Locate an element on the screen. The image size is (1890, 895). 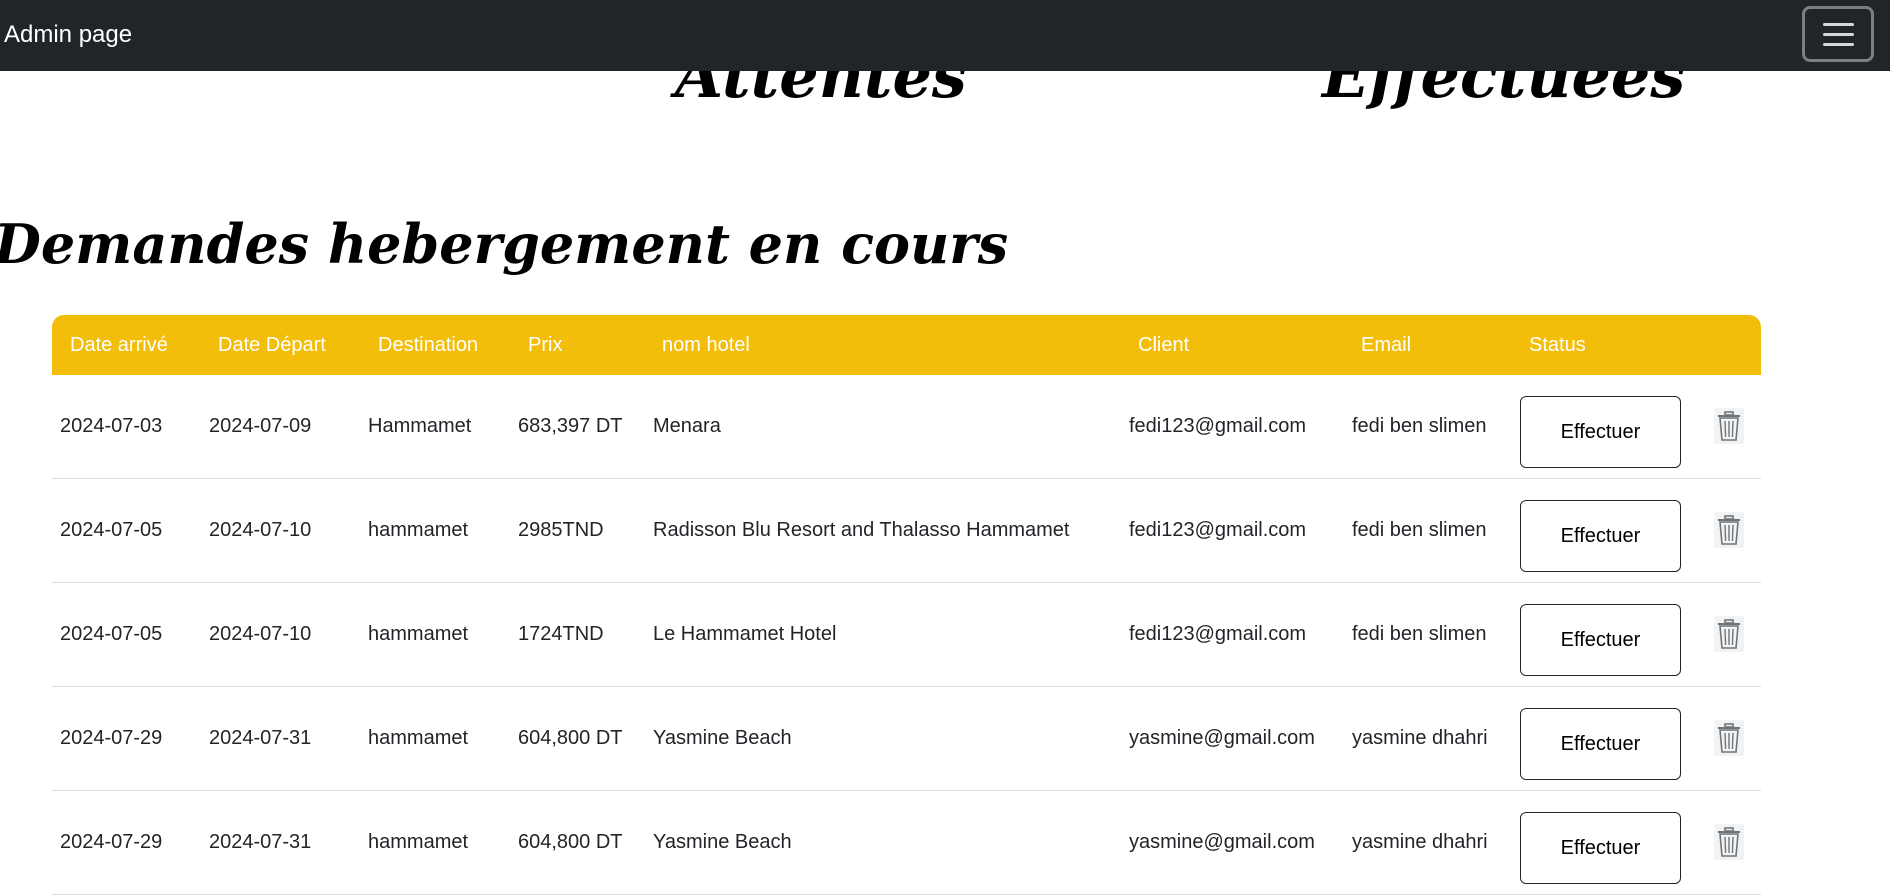
column-header-prix: Prix is located at coordinates (545, 345).